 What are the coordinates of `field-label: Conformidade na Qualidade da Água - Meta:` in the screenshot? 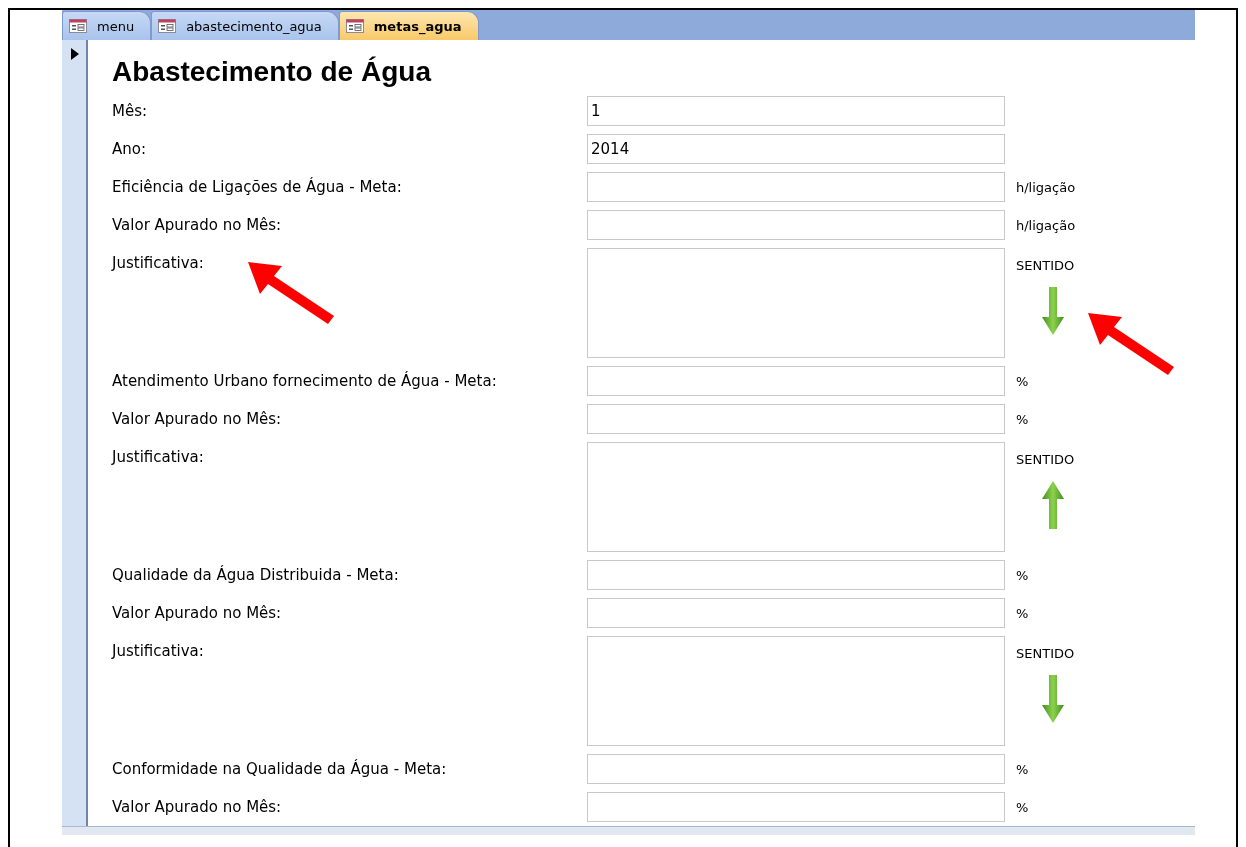 It's located at (279, 769).